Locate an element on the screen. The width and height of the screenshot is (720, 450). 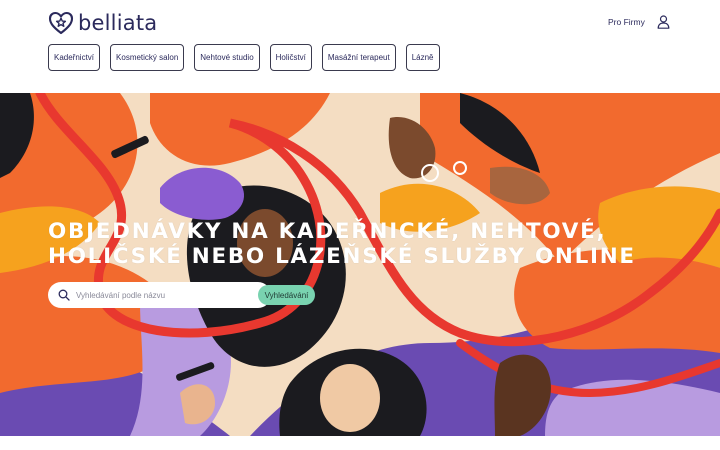
category-lazne: Lázně is located at coordinates (422, 57).